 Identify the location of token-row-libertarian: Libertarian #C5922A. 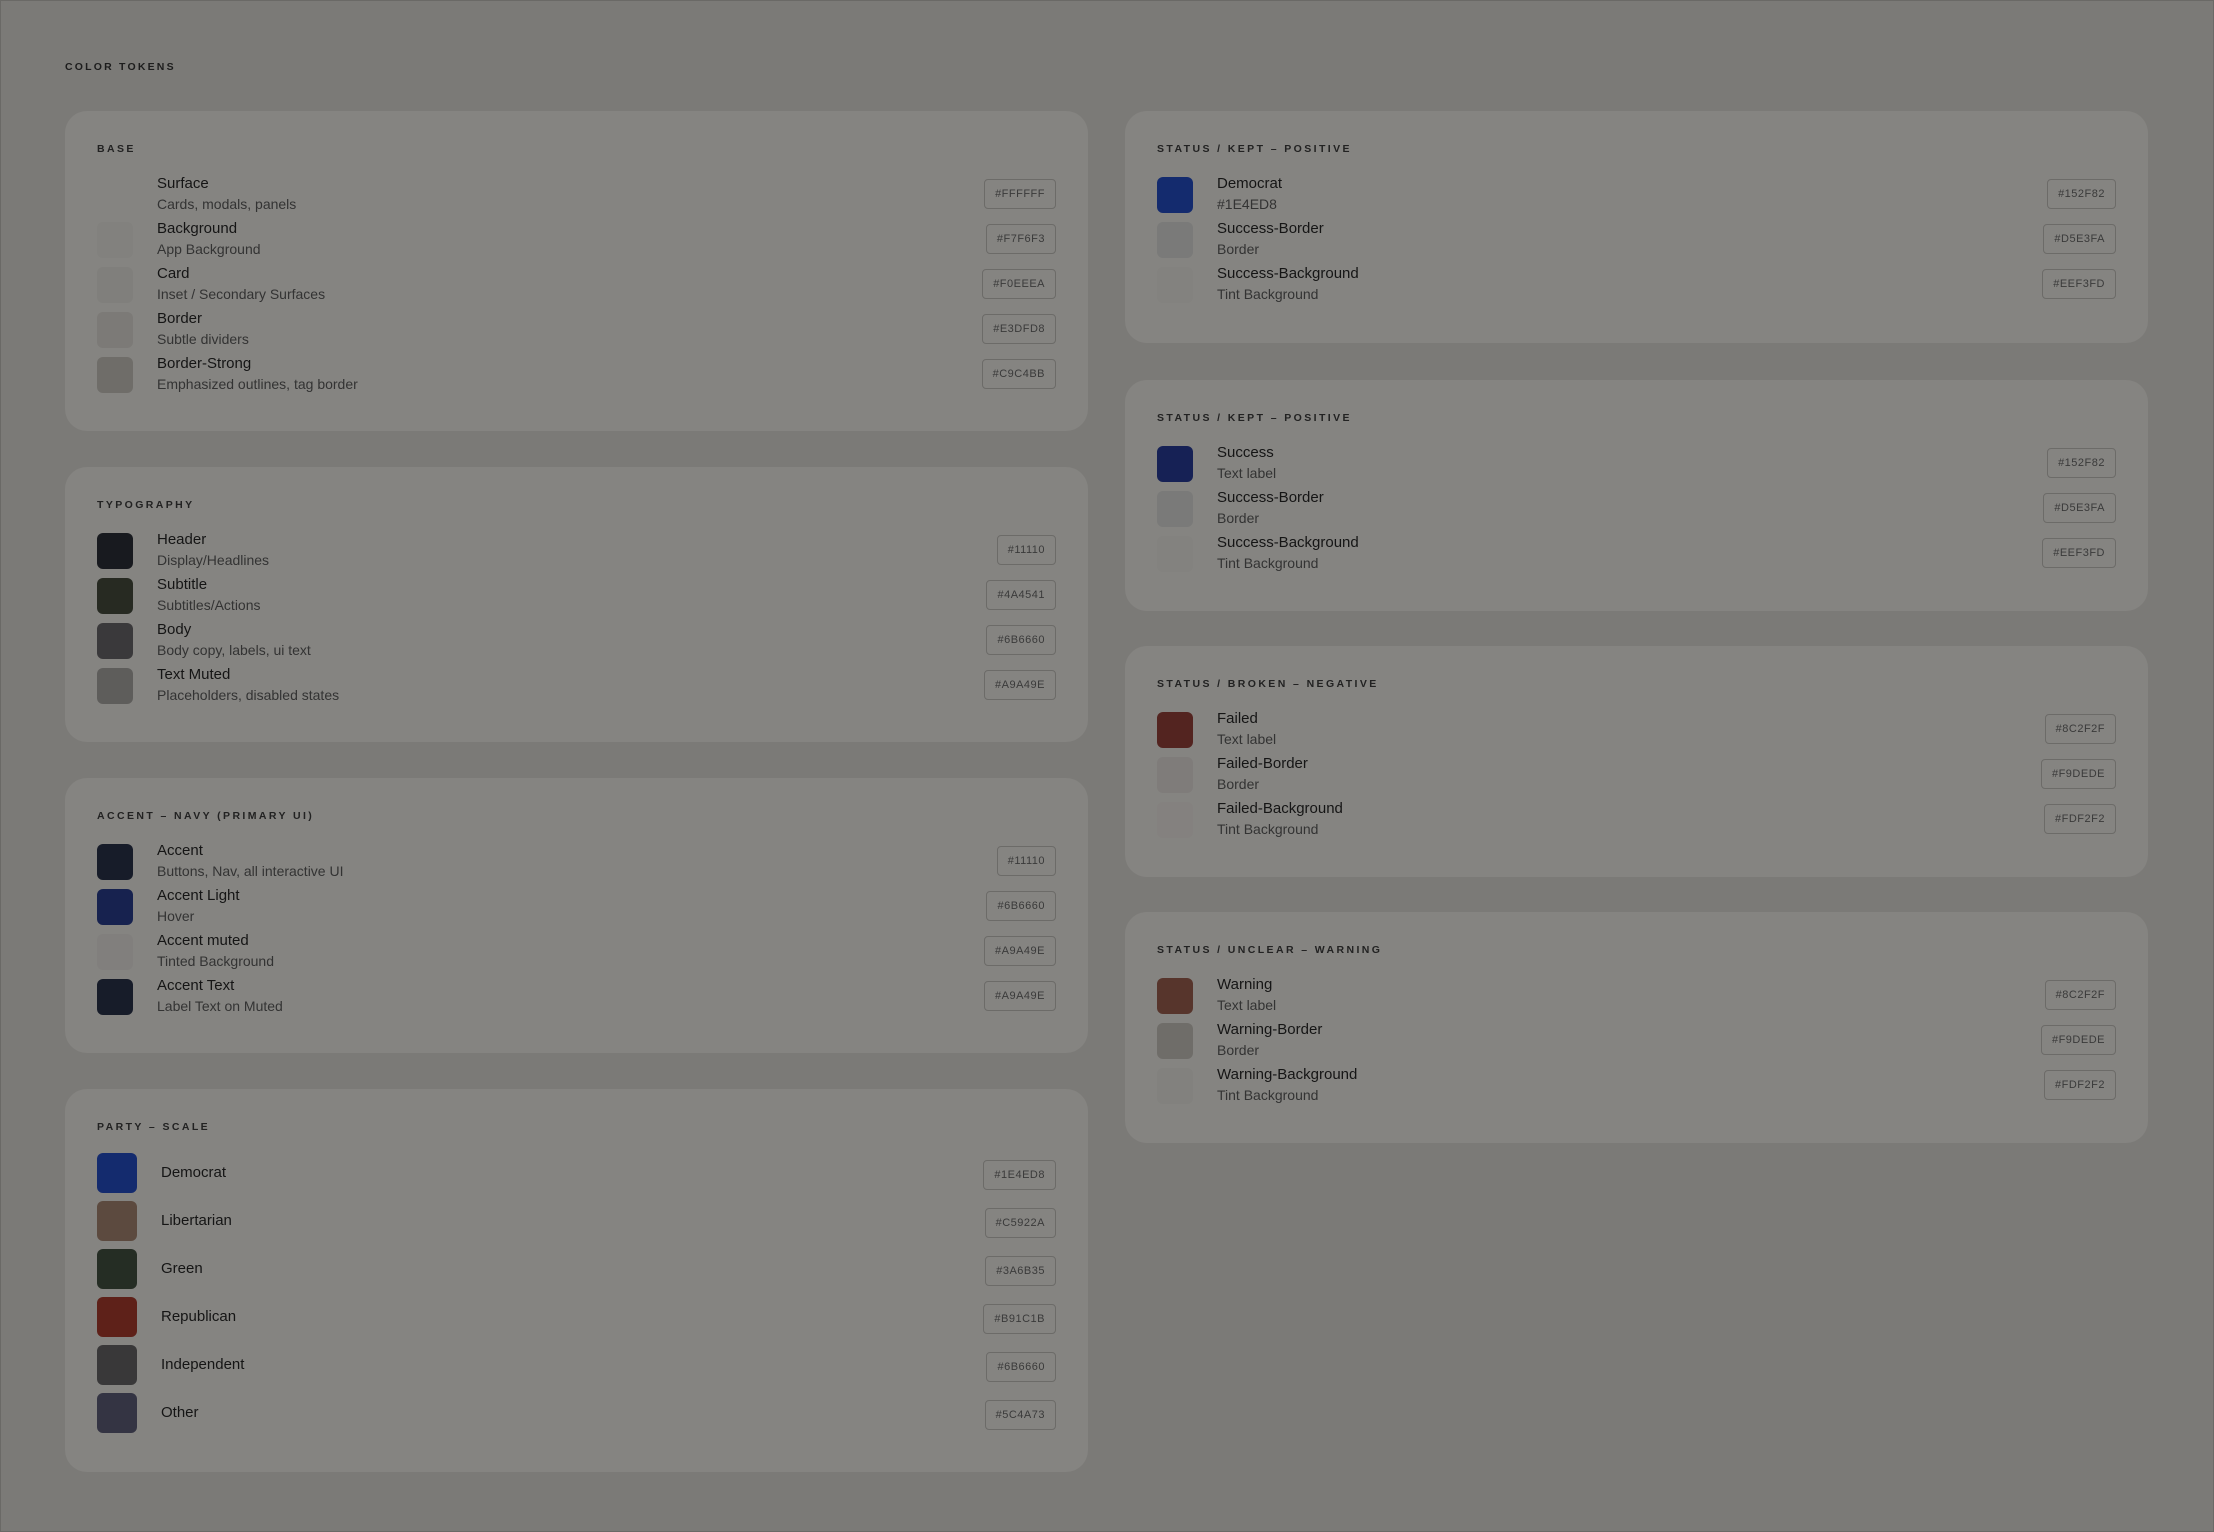
(576, 1222).